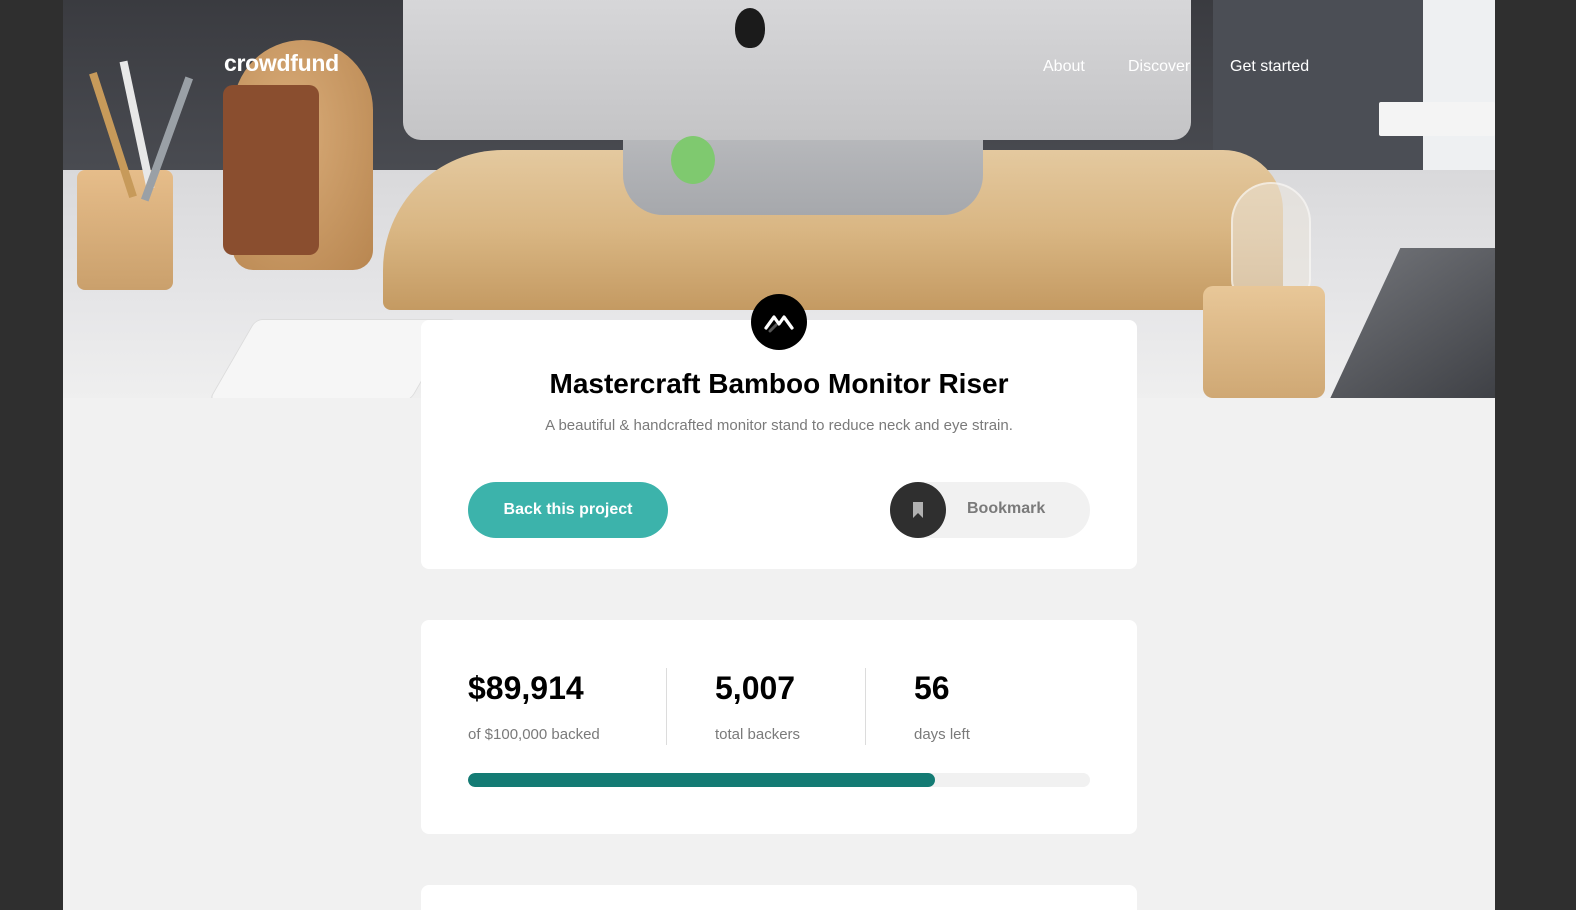  What do you see at coordinates (779, 383) in the screenshot?
I see `project-title: Mastercraft Bamboo Monitor Riser` at bounding box center [779, 383].